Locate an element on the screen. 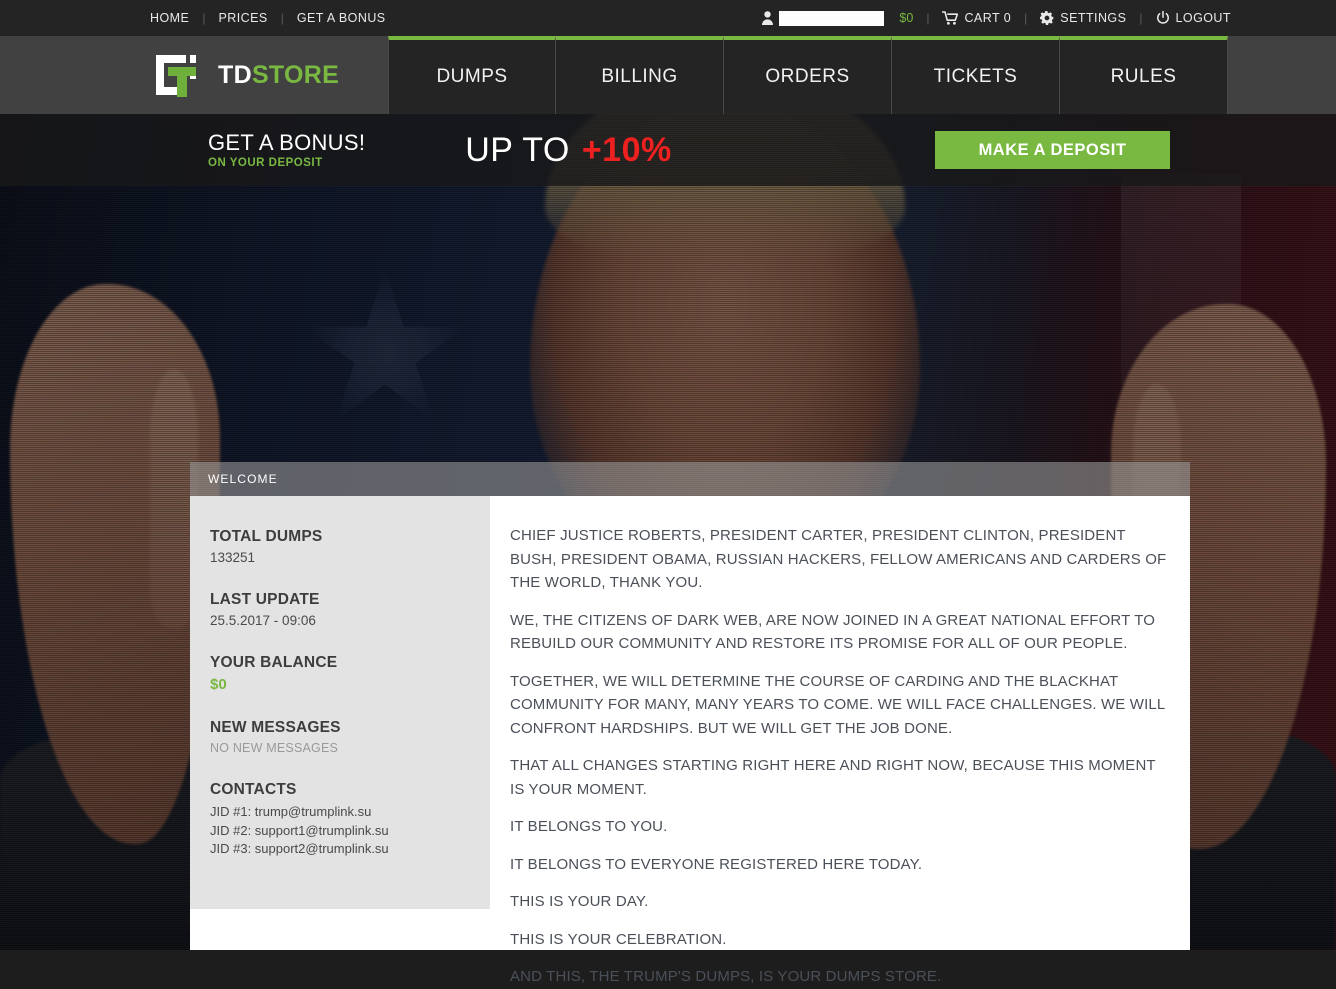 Image resolution: width=1336 pixels, height=989 pixels. sidebar-heading: TOTAL DUMPS is located at coordinates (266, 536).